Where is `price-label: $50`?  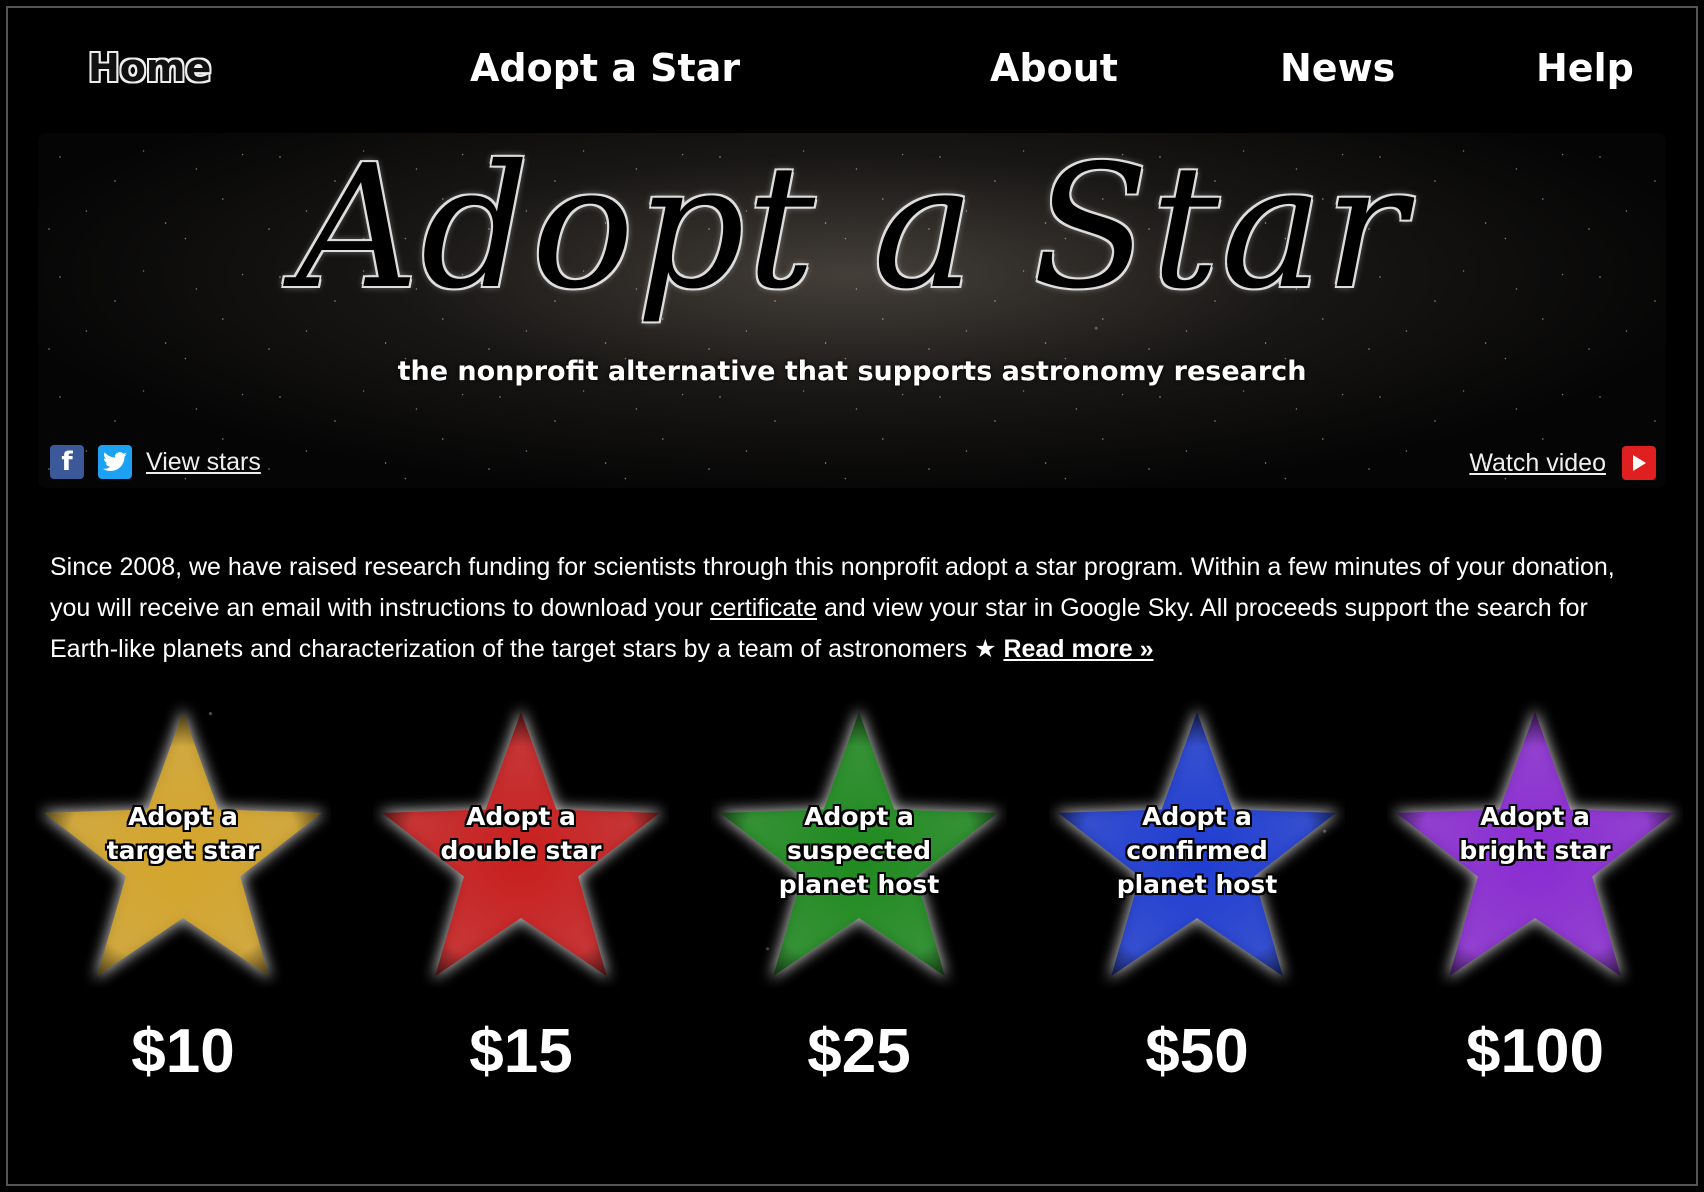
price-label: $50 is located at coordinates (1197, 1051).